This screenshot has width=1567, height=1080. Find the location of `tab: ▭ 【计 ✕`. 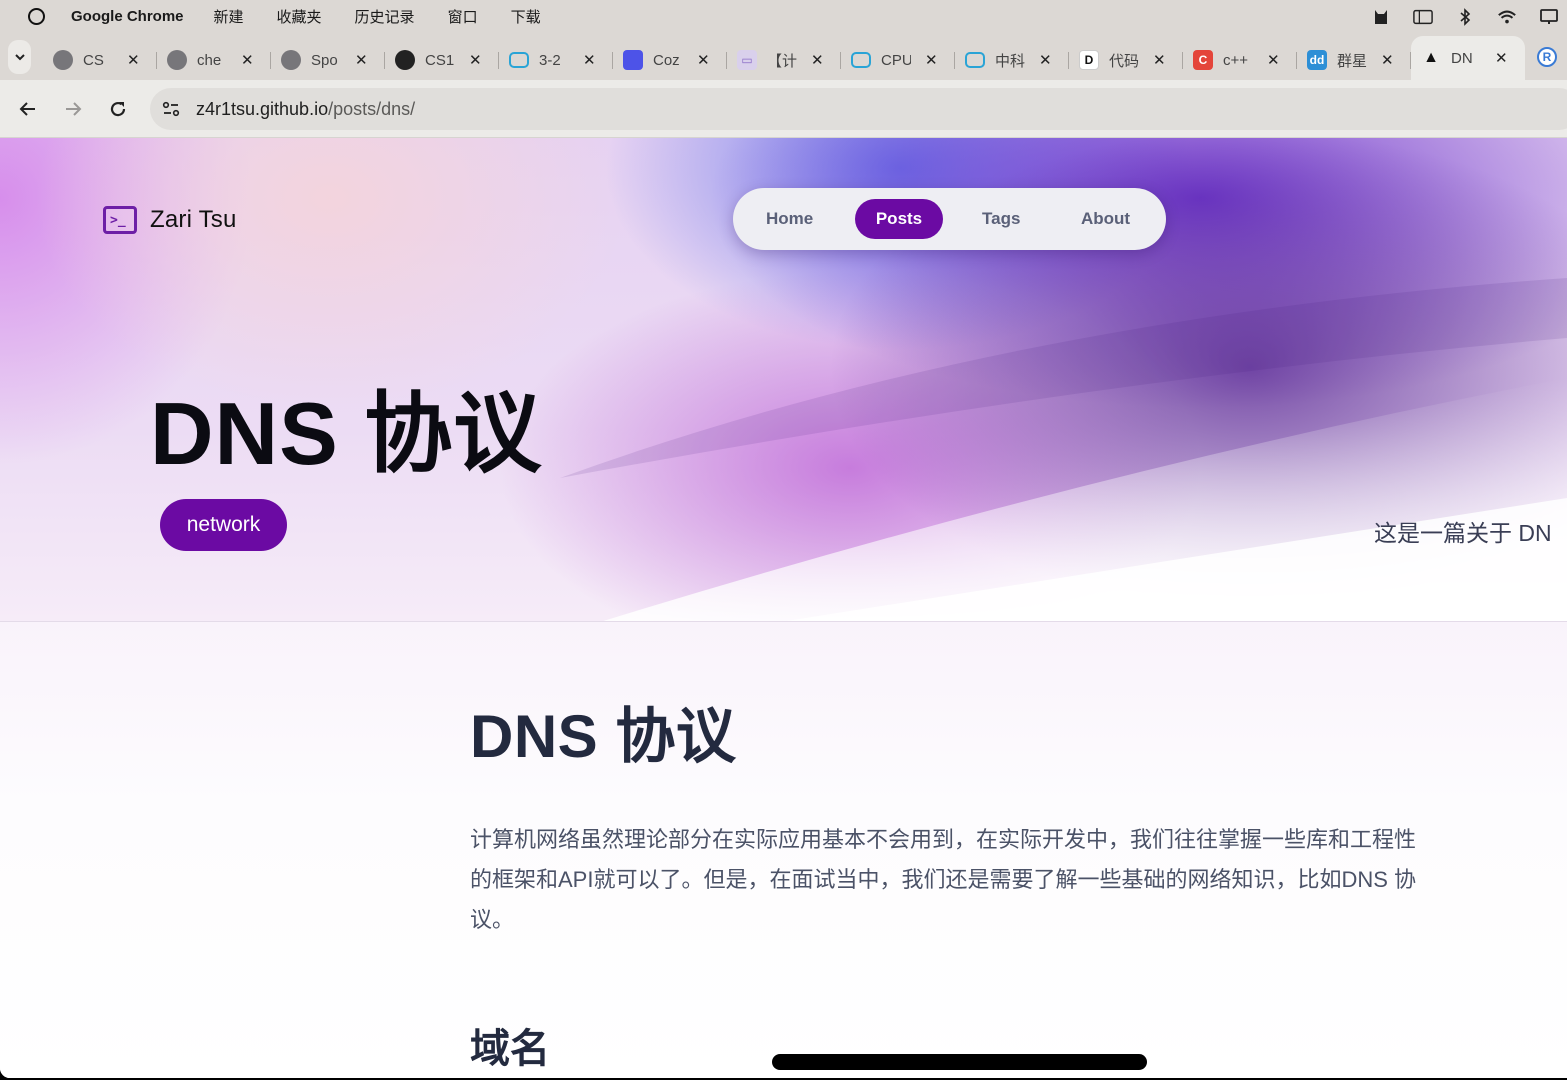

tab: ▭ 【计 ✕ is located at coordinates (784, 60).